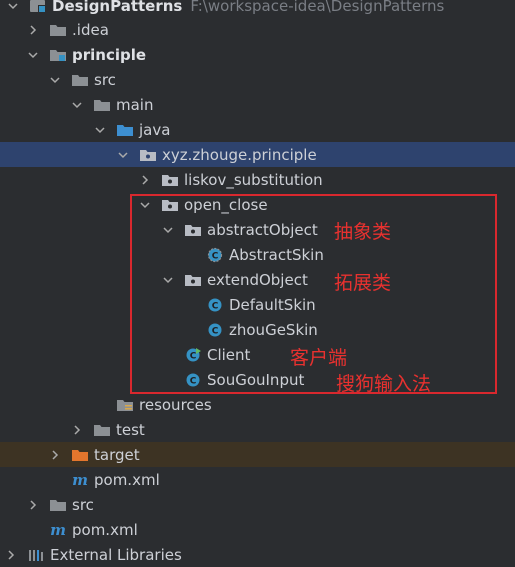 This screenshot has height=567, width=515. I want to click on tree-row-principle: principle, so click(257, 54).